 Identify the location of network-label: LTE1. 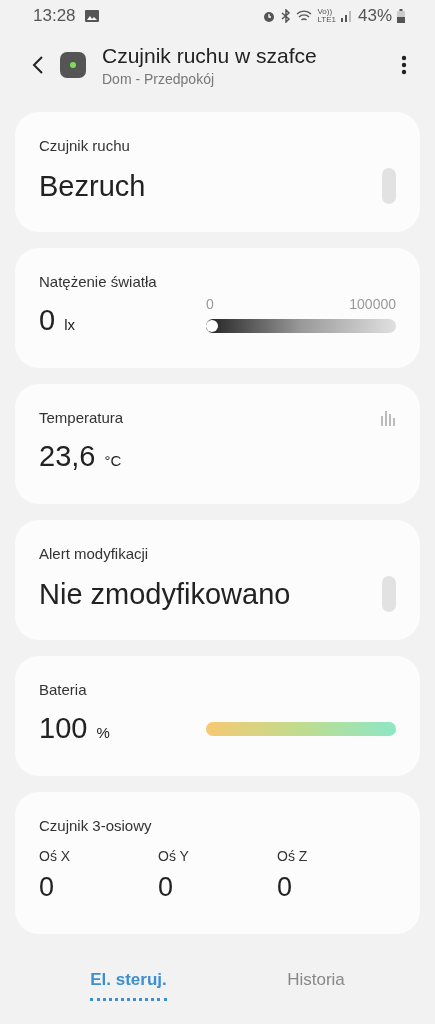
(326, 20).